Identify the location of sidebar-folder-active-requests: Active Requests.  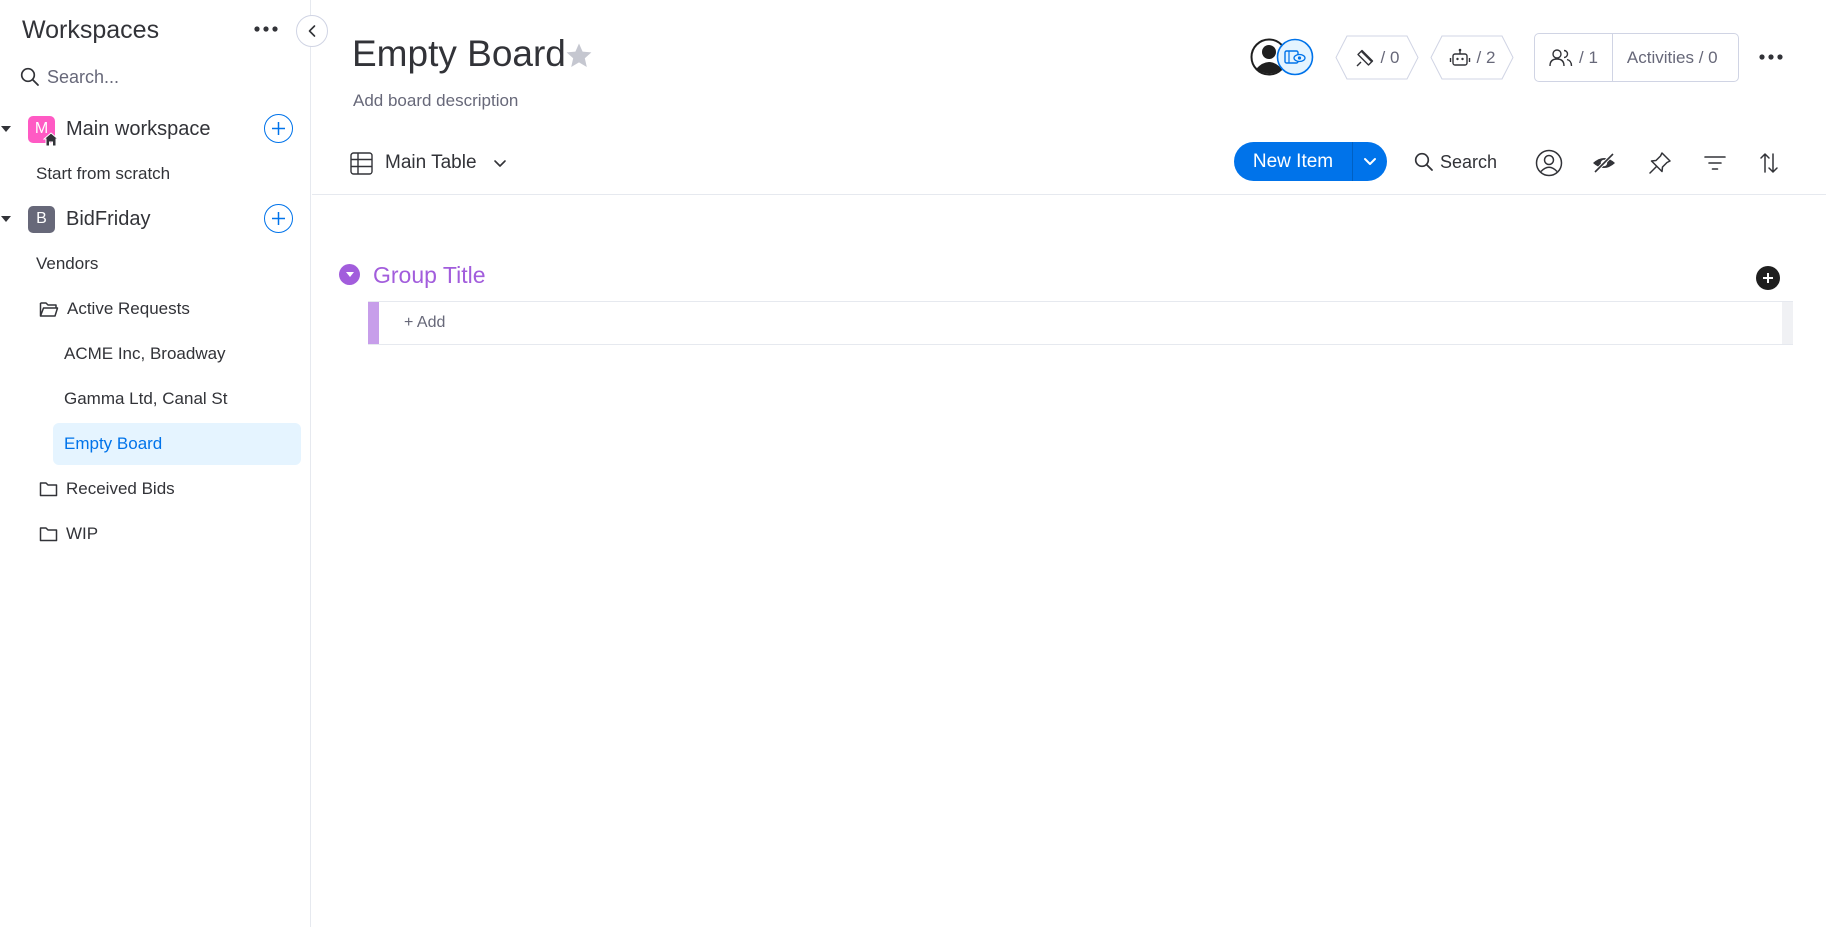
(114, 309).